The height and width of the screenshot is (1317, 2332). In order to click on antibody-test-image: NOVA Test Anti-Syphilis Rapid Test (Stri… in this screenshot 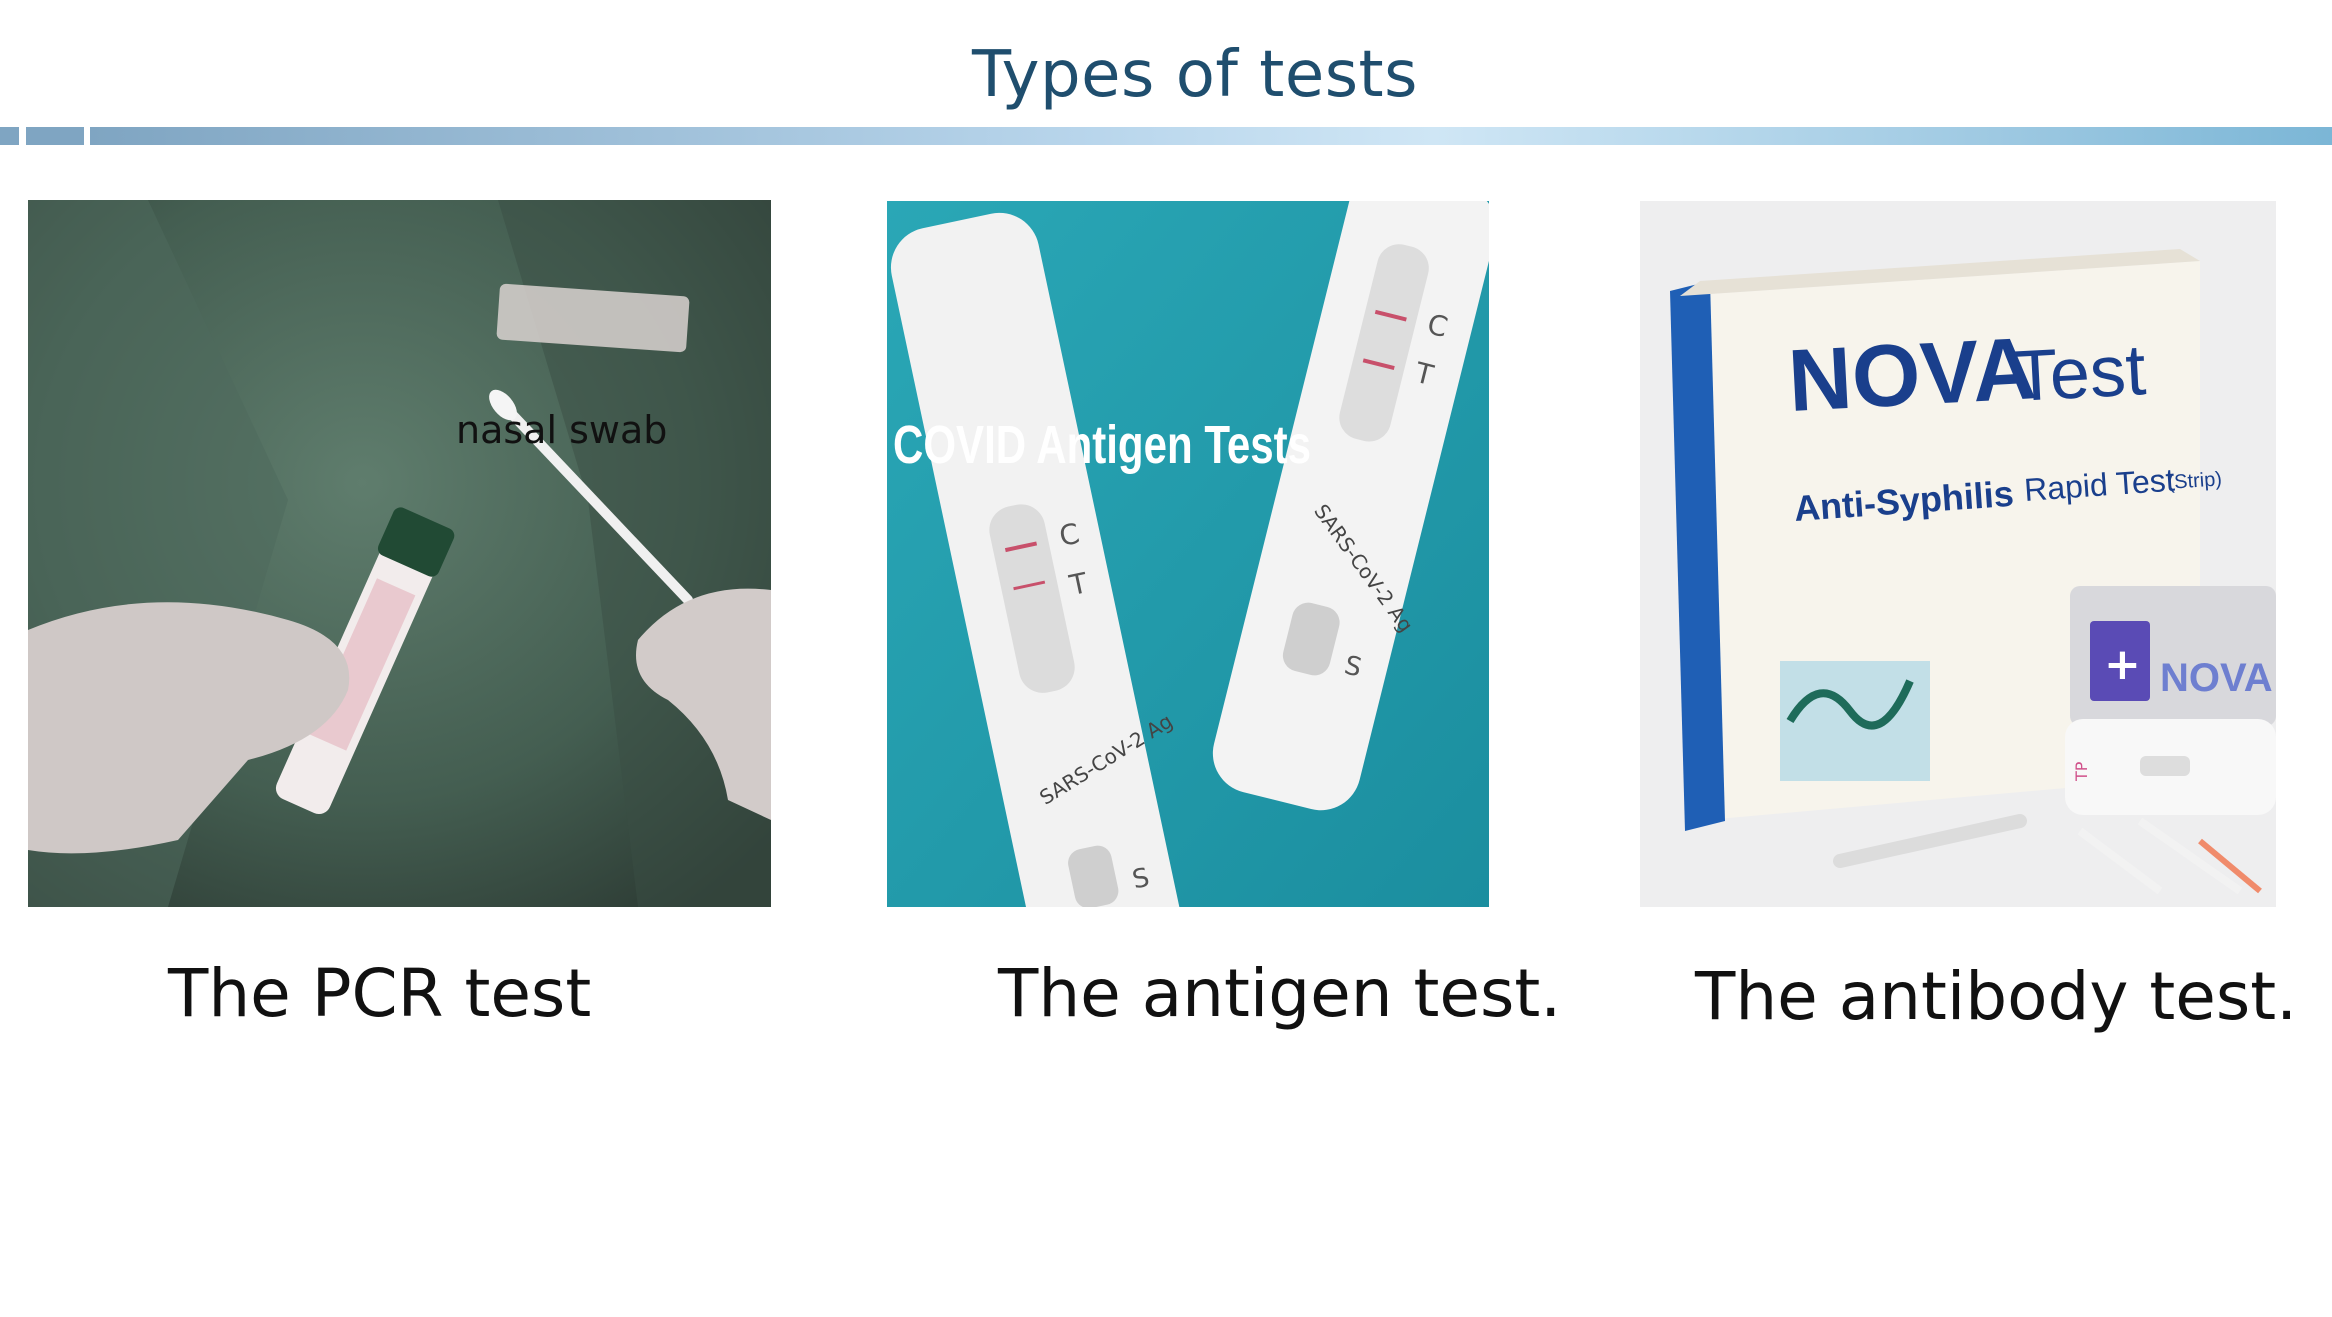, I will do `click(1958, 554)`.